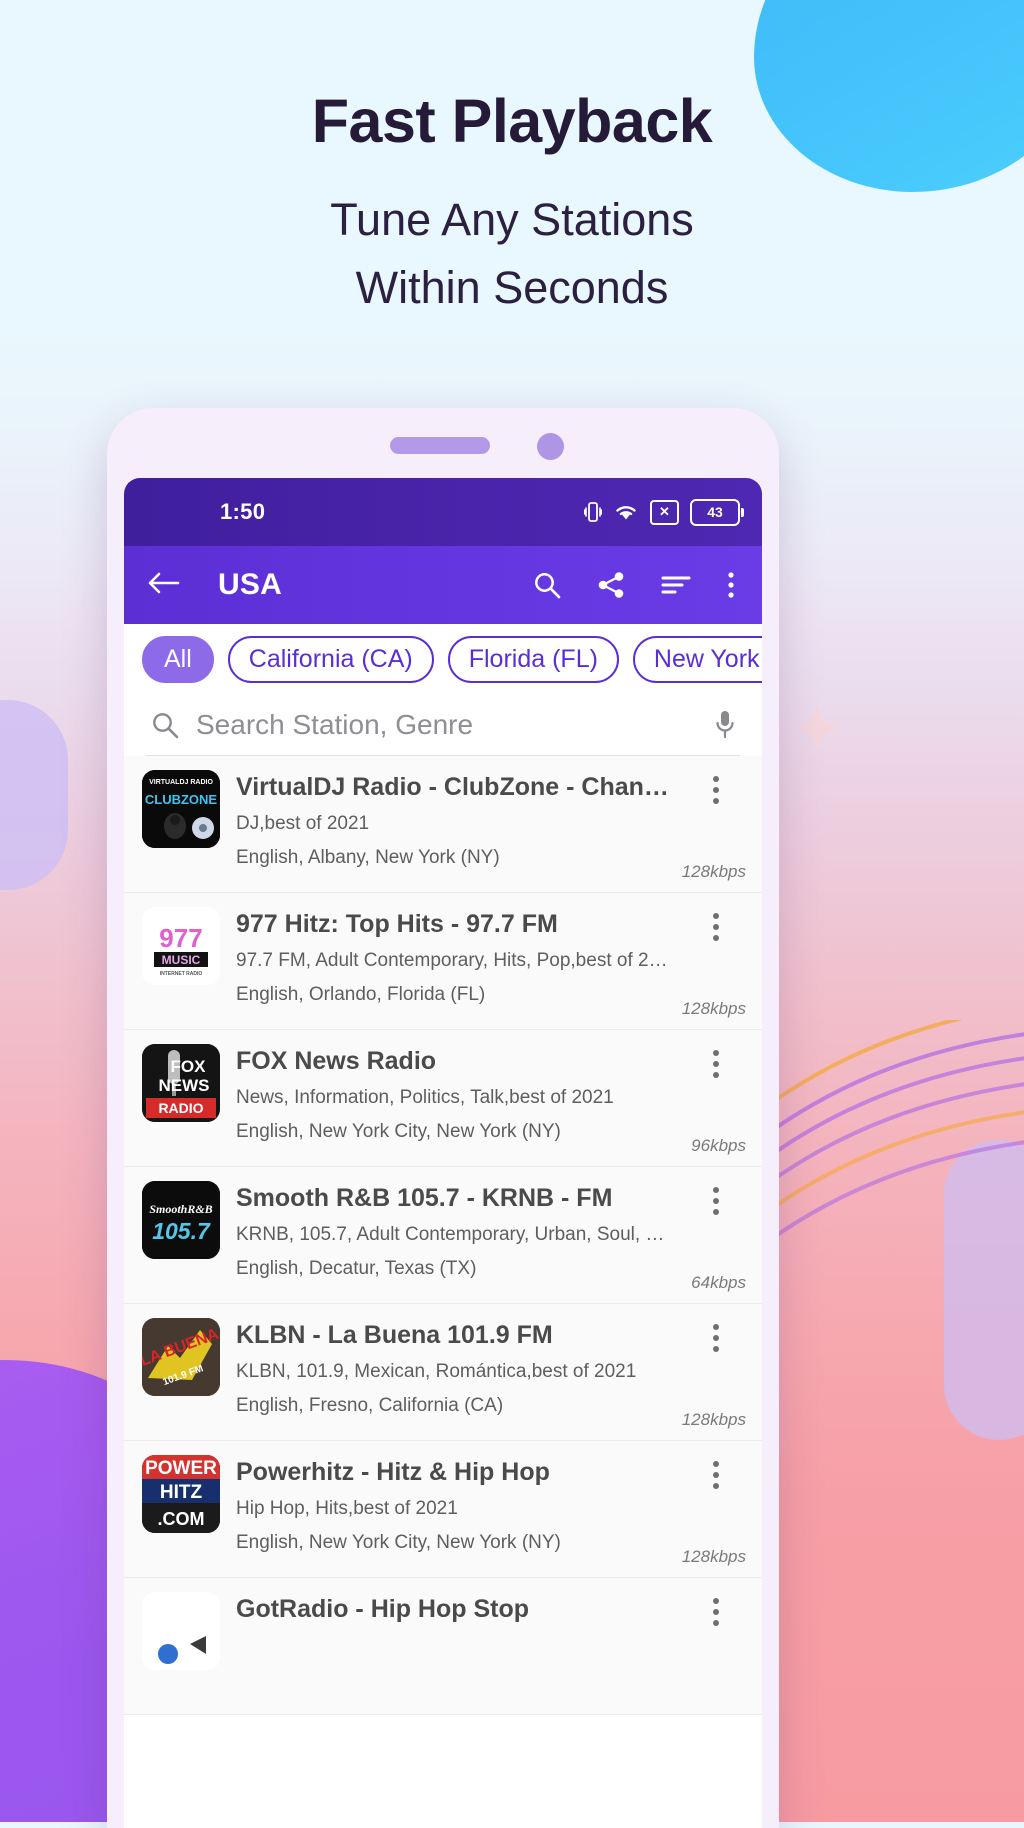 The image size is (1024, 1828). What do you see at coordinates (394, 1335) in the screenshot?
I see `station-title: KLBN - La Buena 101.9 FM` at bounding box center [394, 1335].